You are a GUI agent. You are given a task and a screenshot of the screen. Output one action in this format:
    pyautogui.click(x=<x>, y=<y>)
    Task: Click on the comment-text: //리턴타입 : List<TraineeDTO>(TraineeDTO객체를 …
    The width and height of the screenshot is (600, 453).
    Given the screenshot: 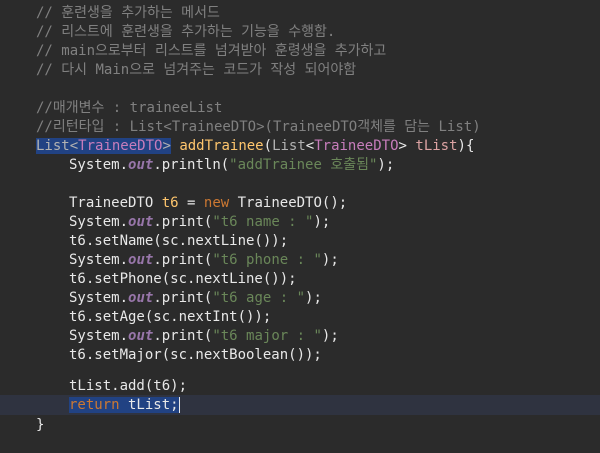 What is the action you would take?
    pyautogui.click(x=258, y=127)
    